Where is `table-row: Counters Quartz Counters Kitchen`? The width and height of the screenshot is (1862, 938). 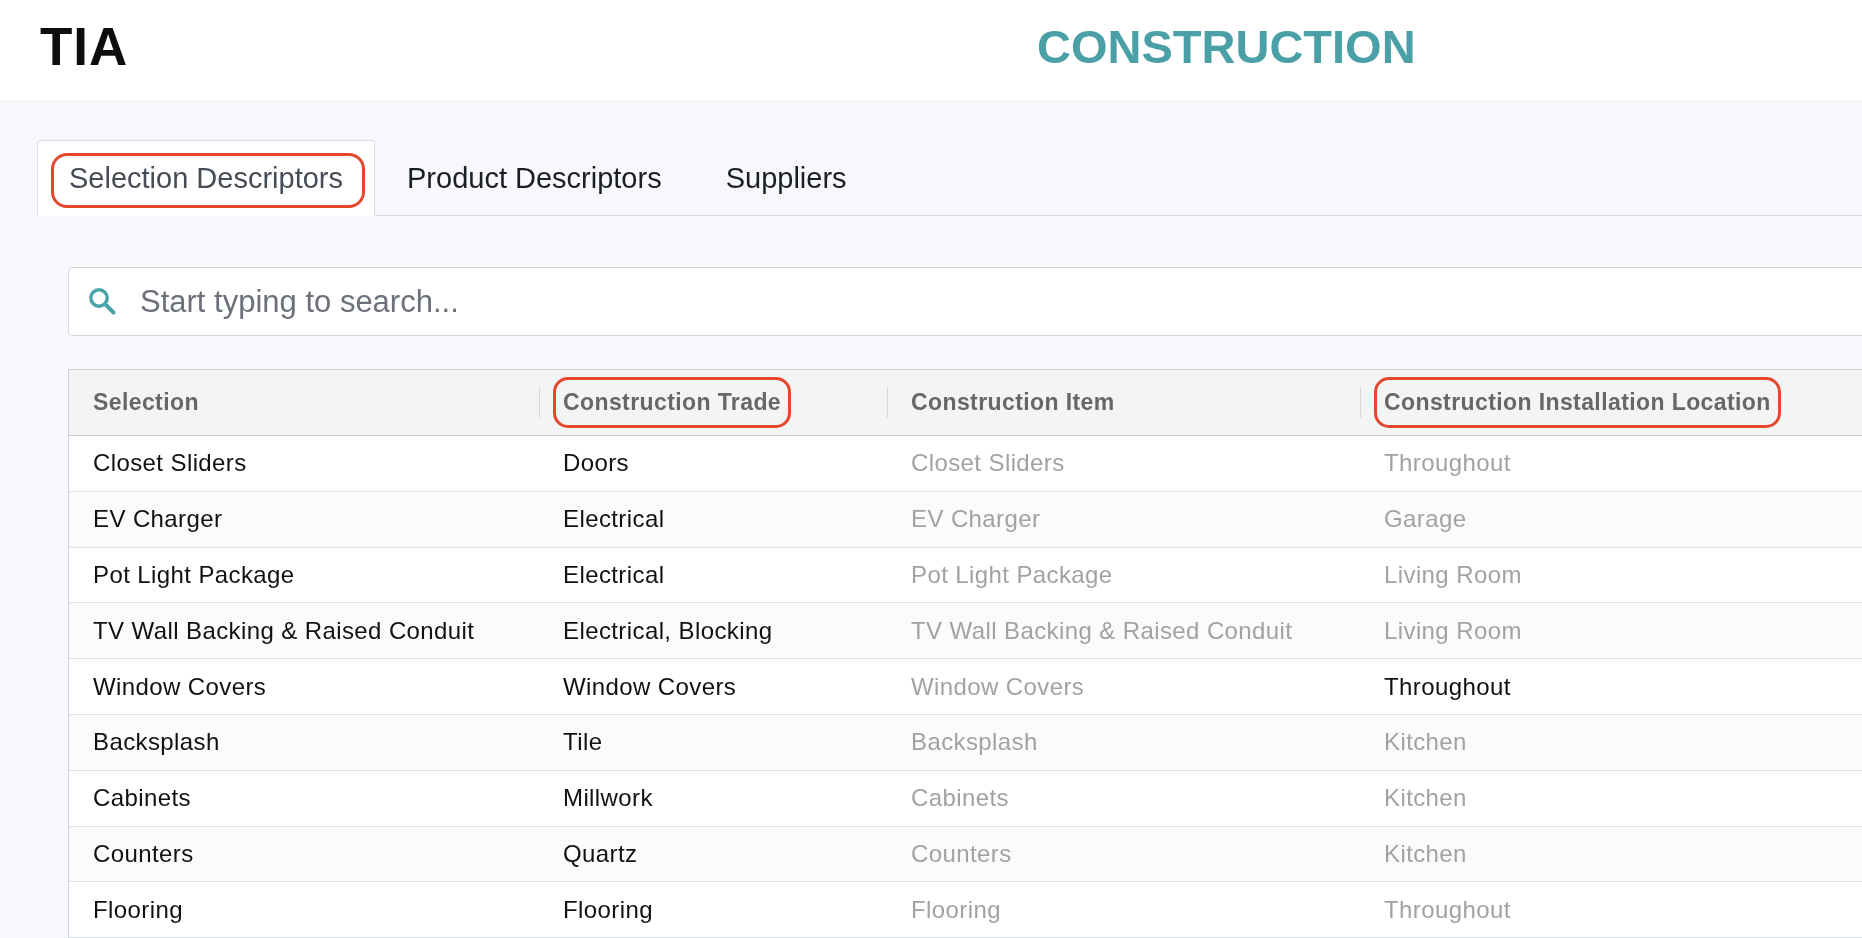
table-row: Counters Quartz Counters Kitchen is located at coordinates (965, 854).